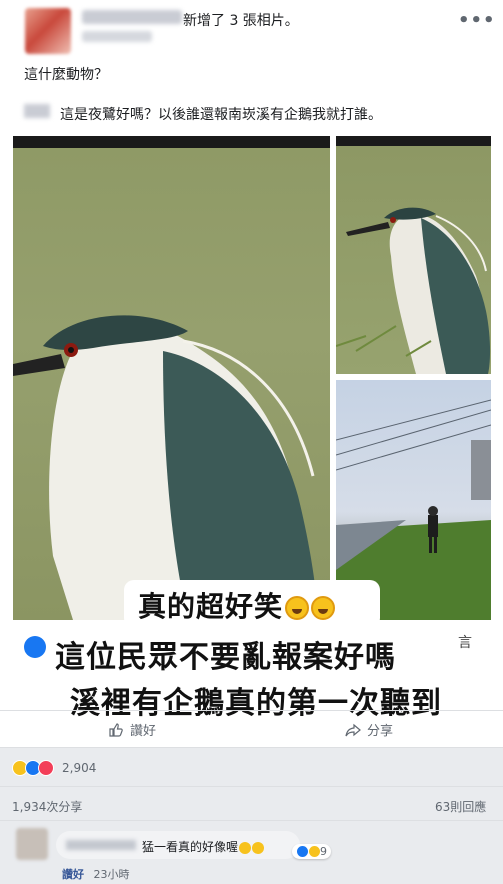 The image size is (503, 884). I want to click on thumbs-up-icon, so click(116, 729).